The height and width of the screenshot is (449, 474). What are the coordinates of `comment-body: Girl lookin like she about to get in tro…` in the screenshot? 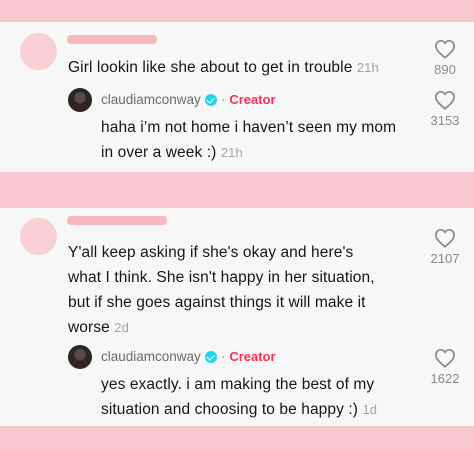 It's located at (210, 67).